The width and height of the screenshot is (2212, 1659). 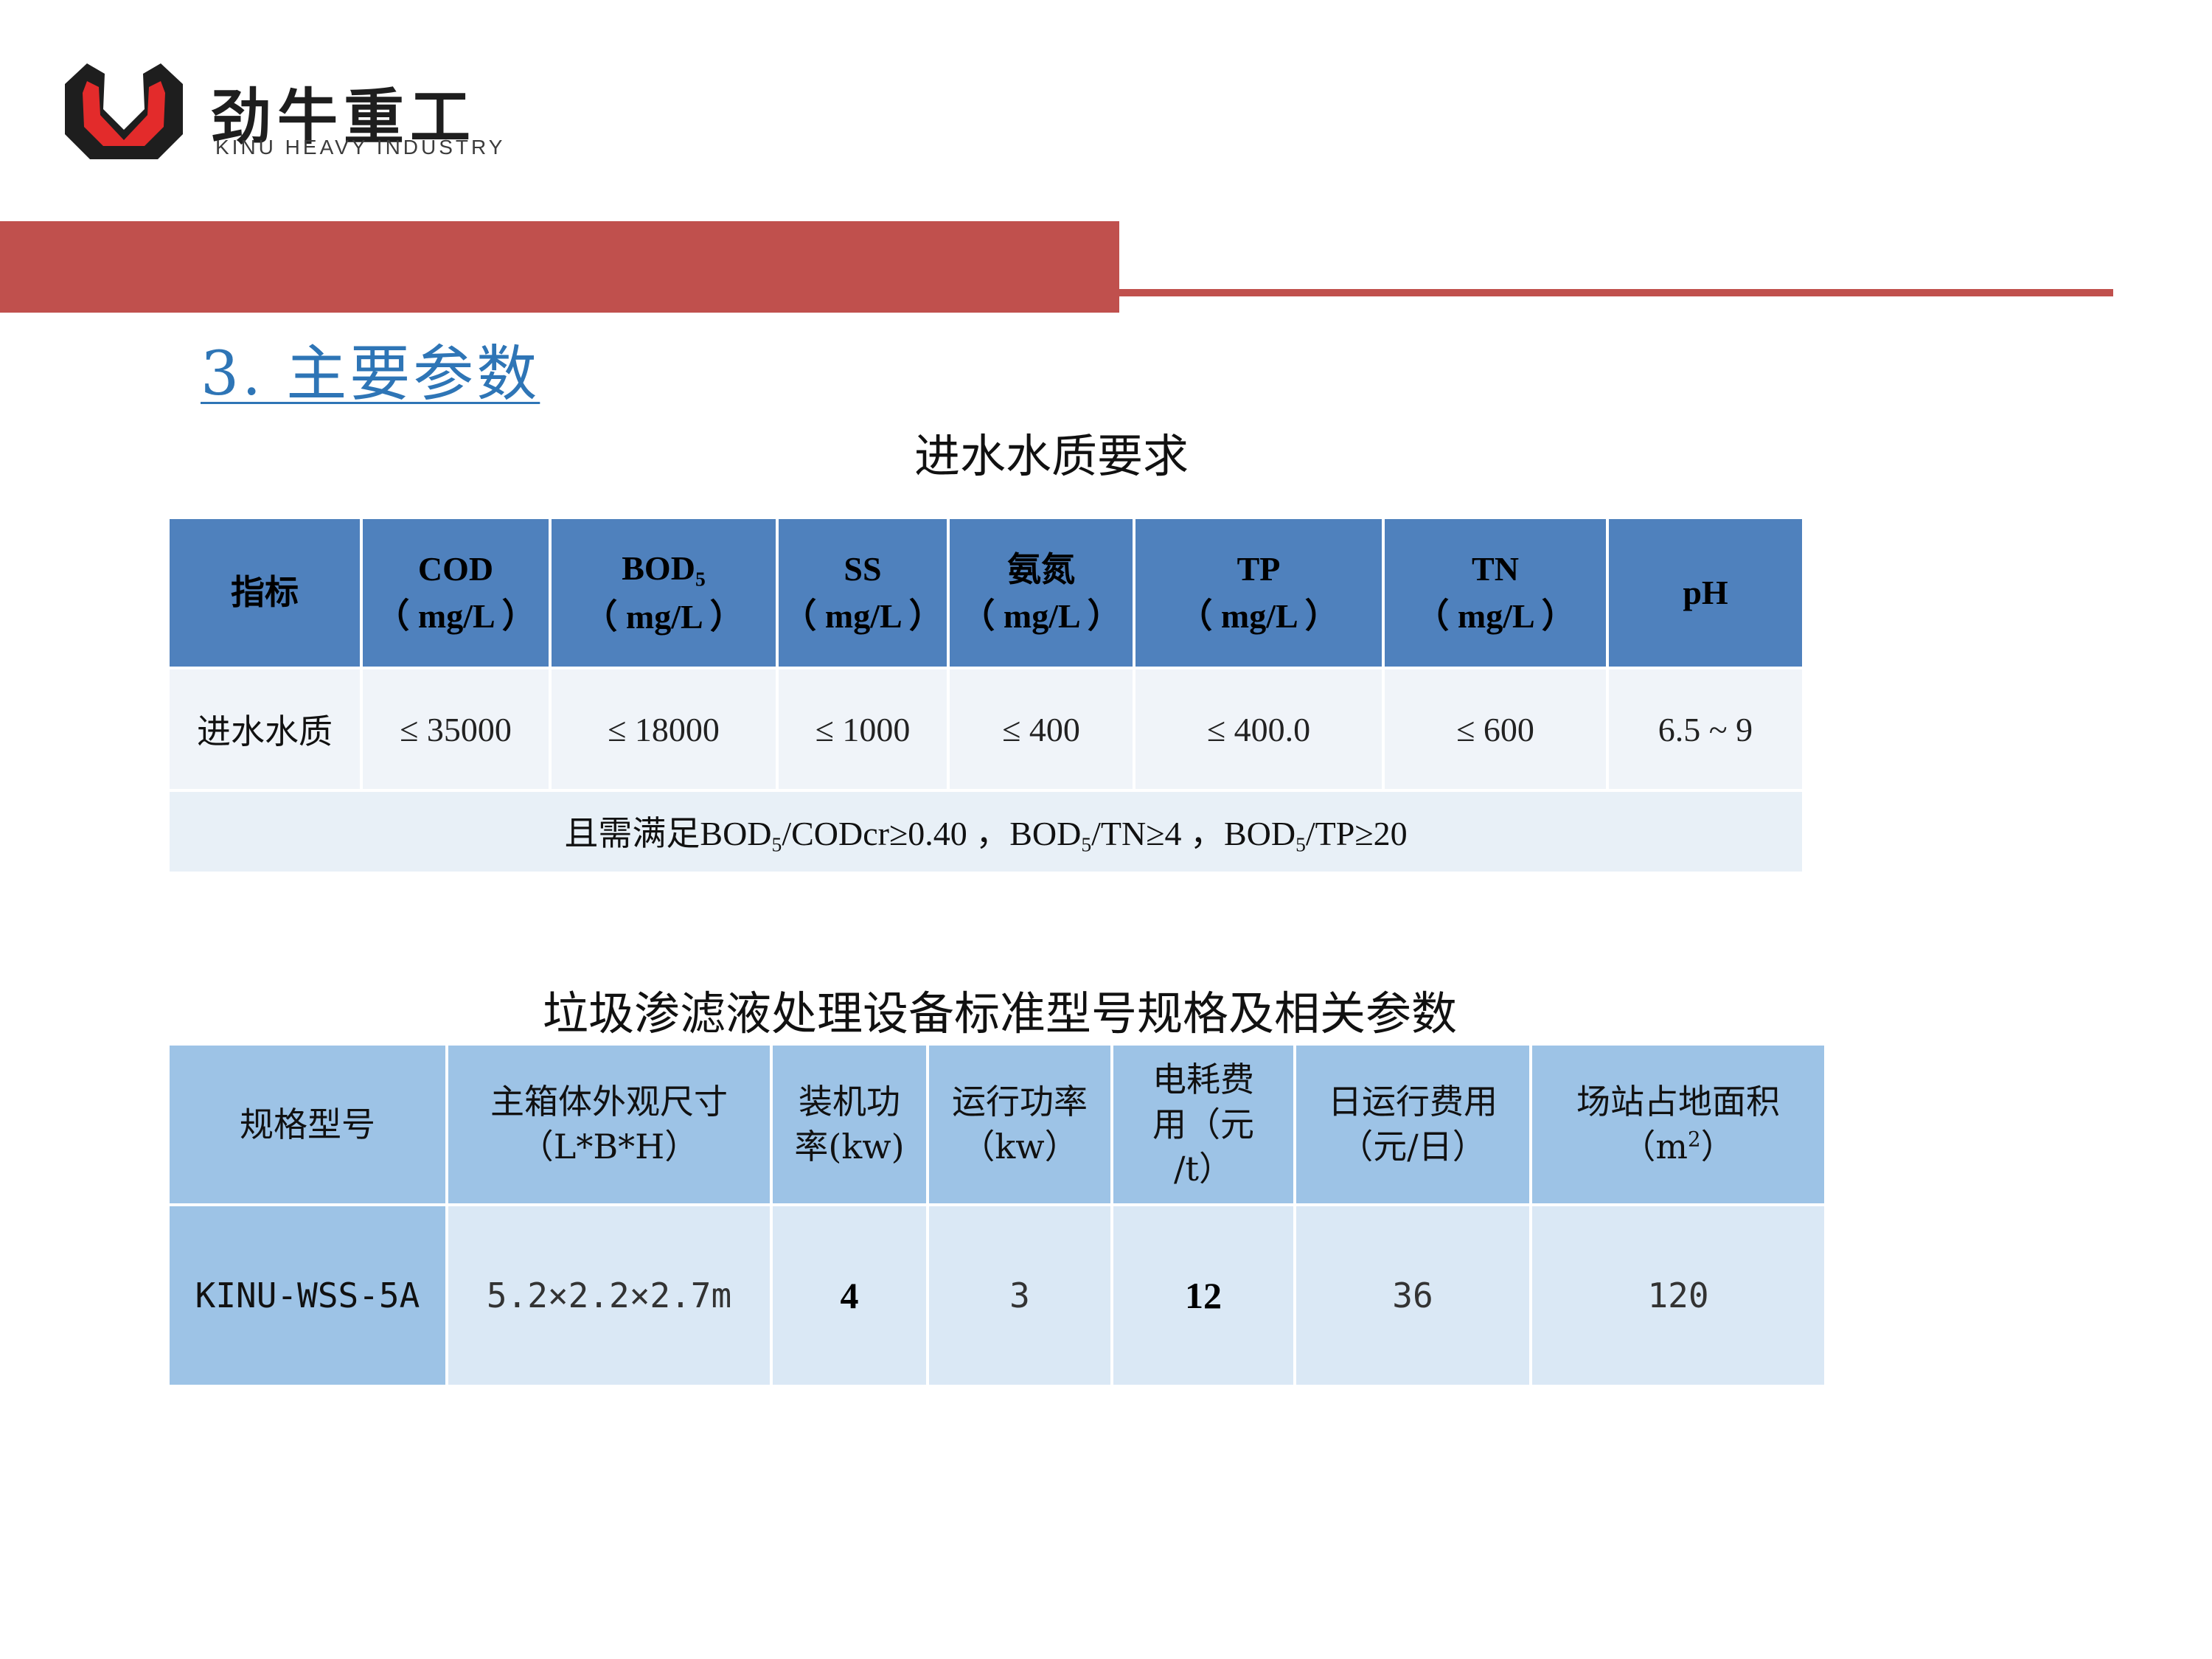 What do you see at coordinates (1678, 1124) in the screenshot?
I see `header-site-area: 场站占地面积 （m2）` at bounding box center [1678, 1124].